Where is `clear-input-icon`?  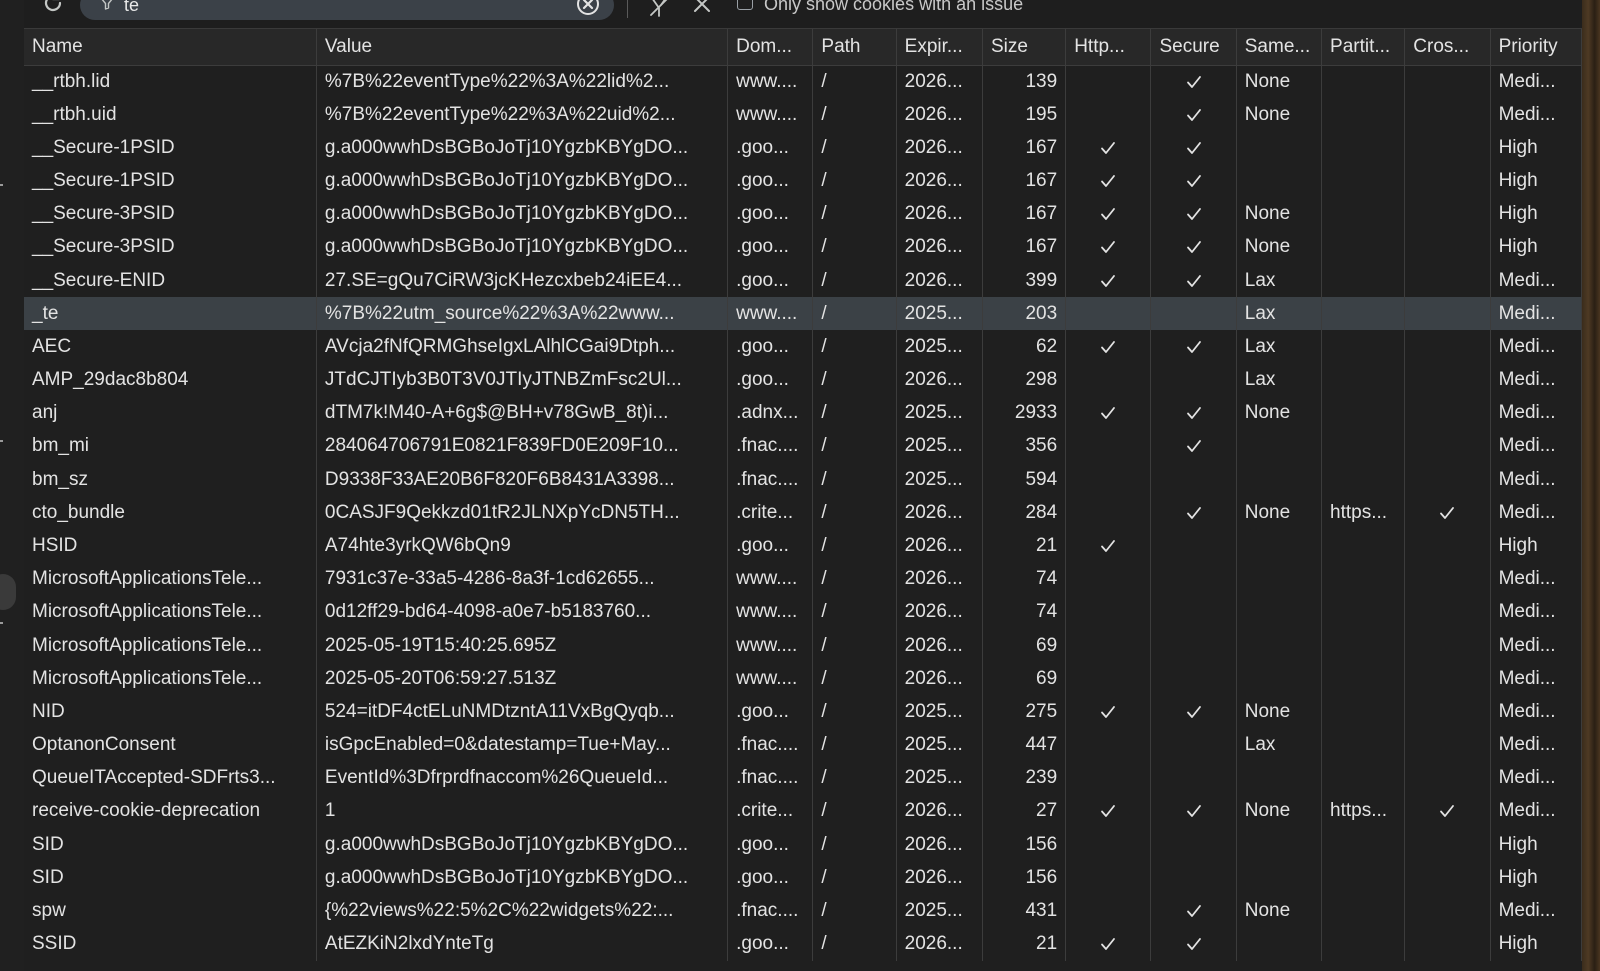 clear-input-icon is located at coordinates (588, 8).